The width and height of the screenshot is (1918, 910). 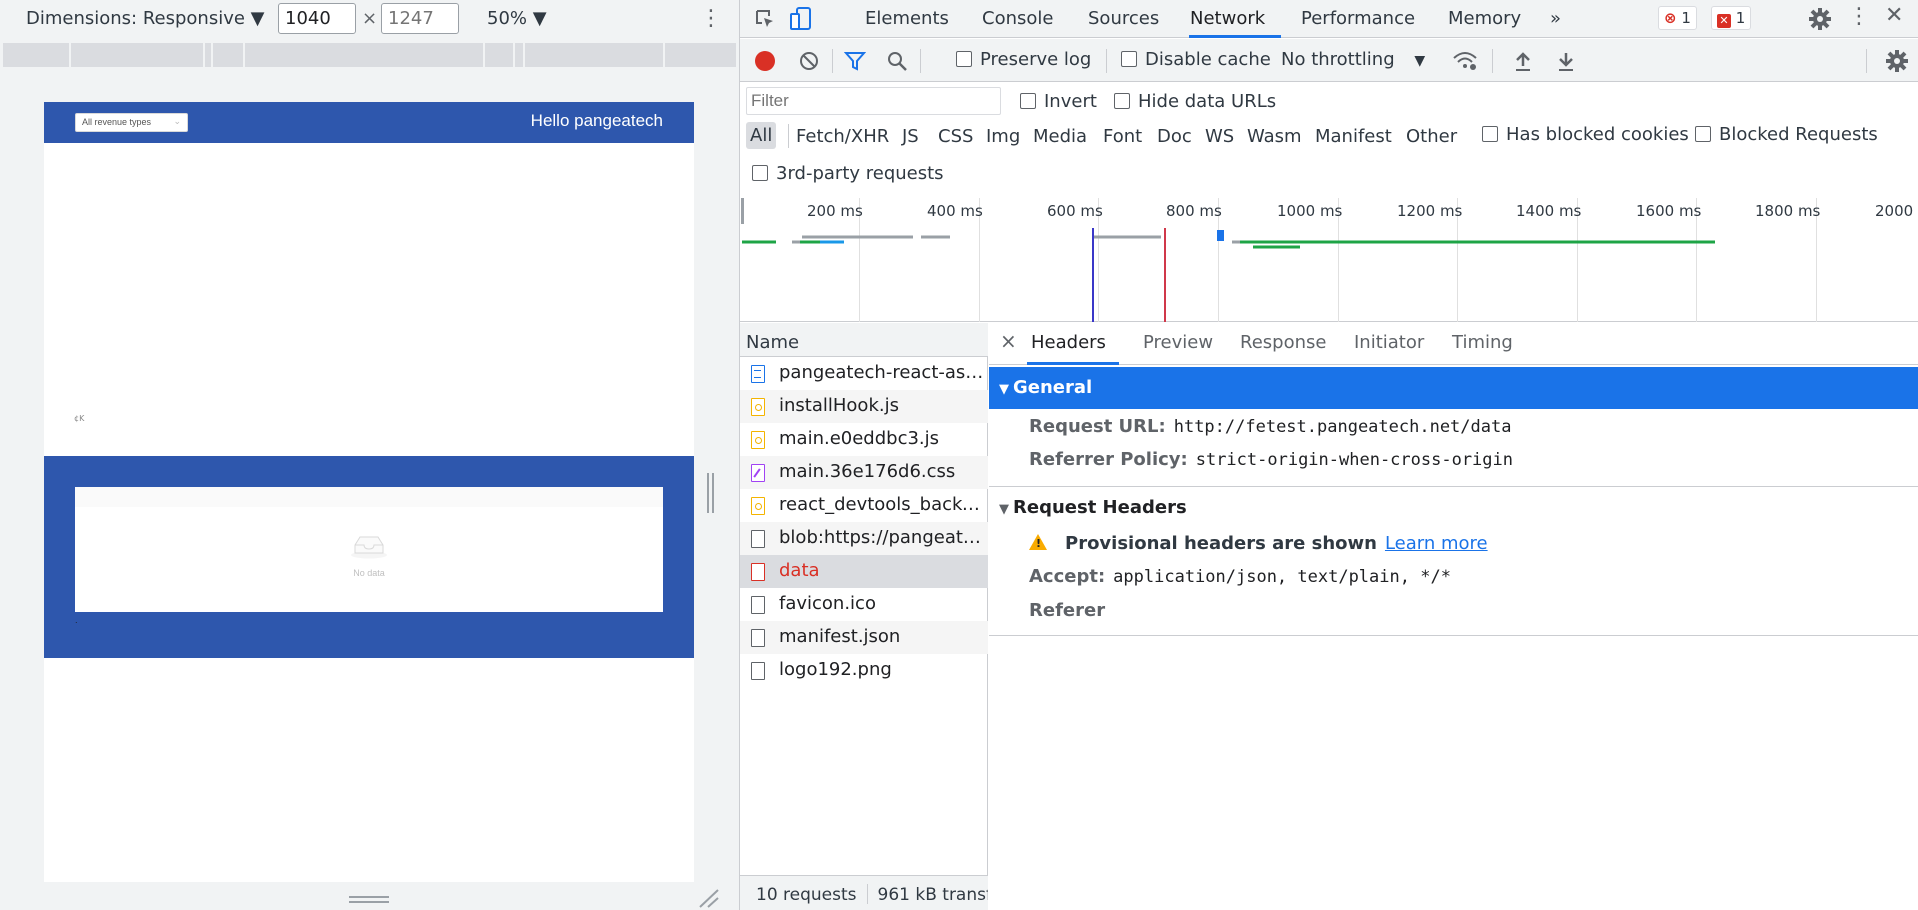 I want to click on request-row: installHook.js, so click(x=864, y=406).